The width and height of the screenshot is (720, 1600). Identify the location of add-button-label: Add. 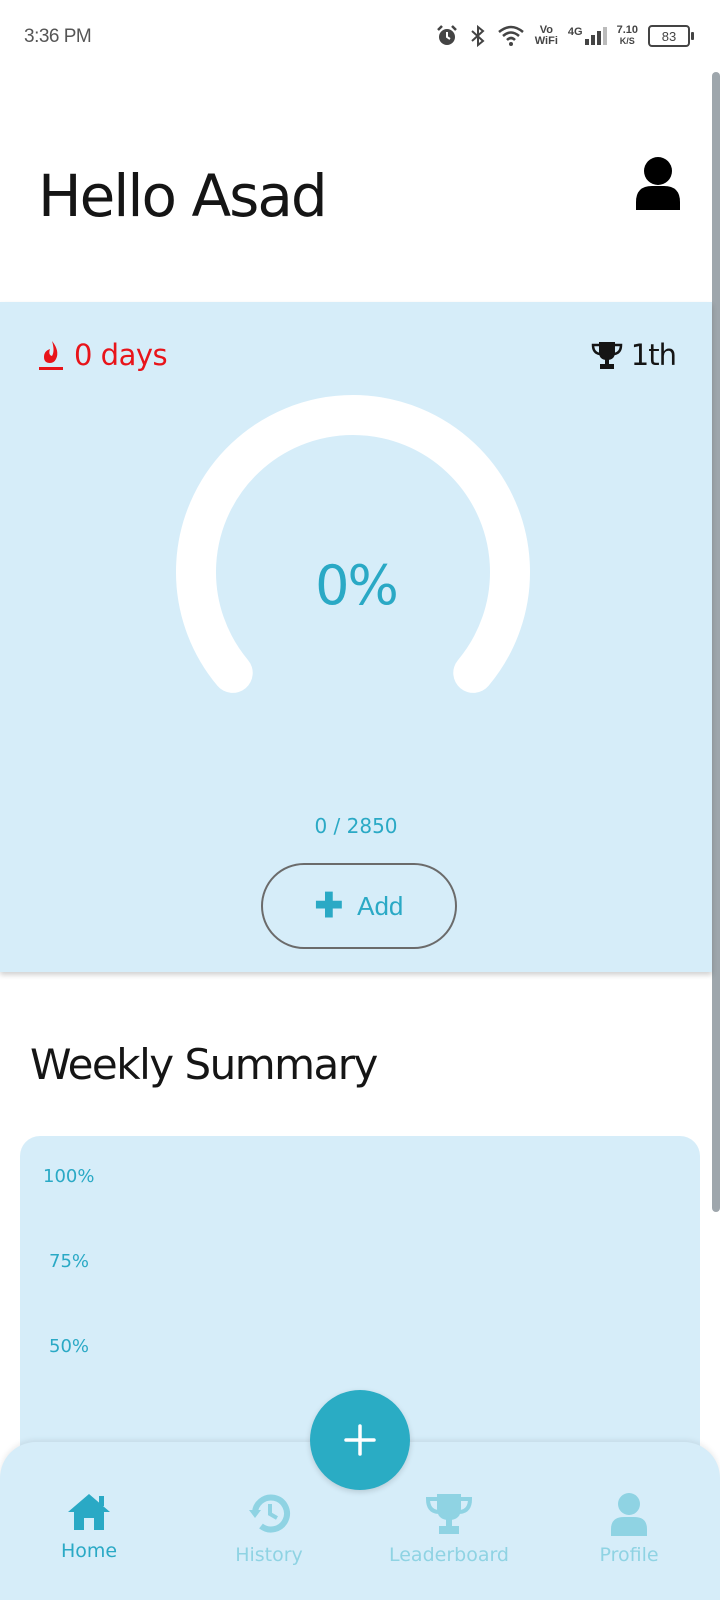
(380, 905).